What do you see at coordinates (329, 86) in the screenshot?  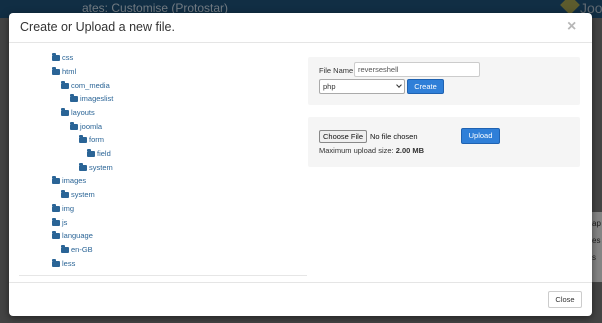 I see `extension-select-value: php` at bounding box center [329, 86].